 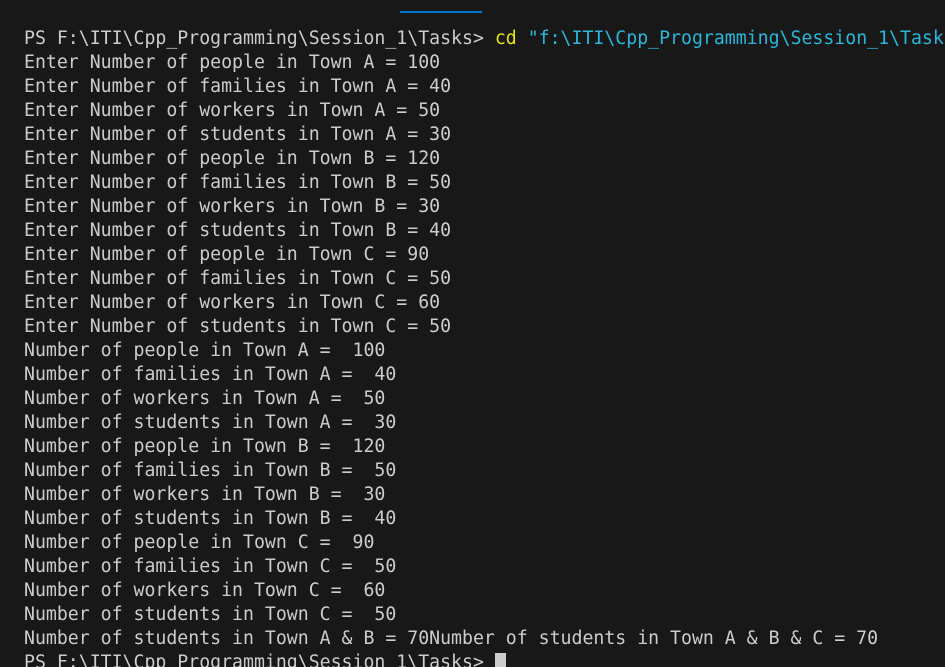 I want to click on output-line: Enter Number of families in Town A = 40, so click(x=238, y=86).